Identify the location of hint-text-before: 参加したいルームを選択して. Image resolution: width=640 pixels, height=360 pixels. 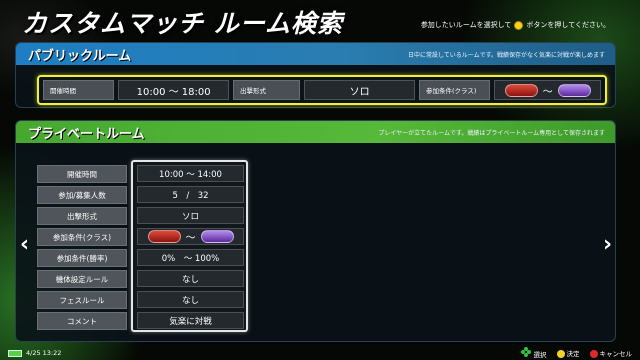
(466, 25).